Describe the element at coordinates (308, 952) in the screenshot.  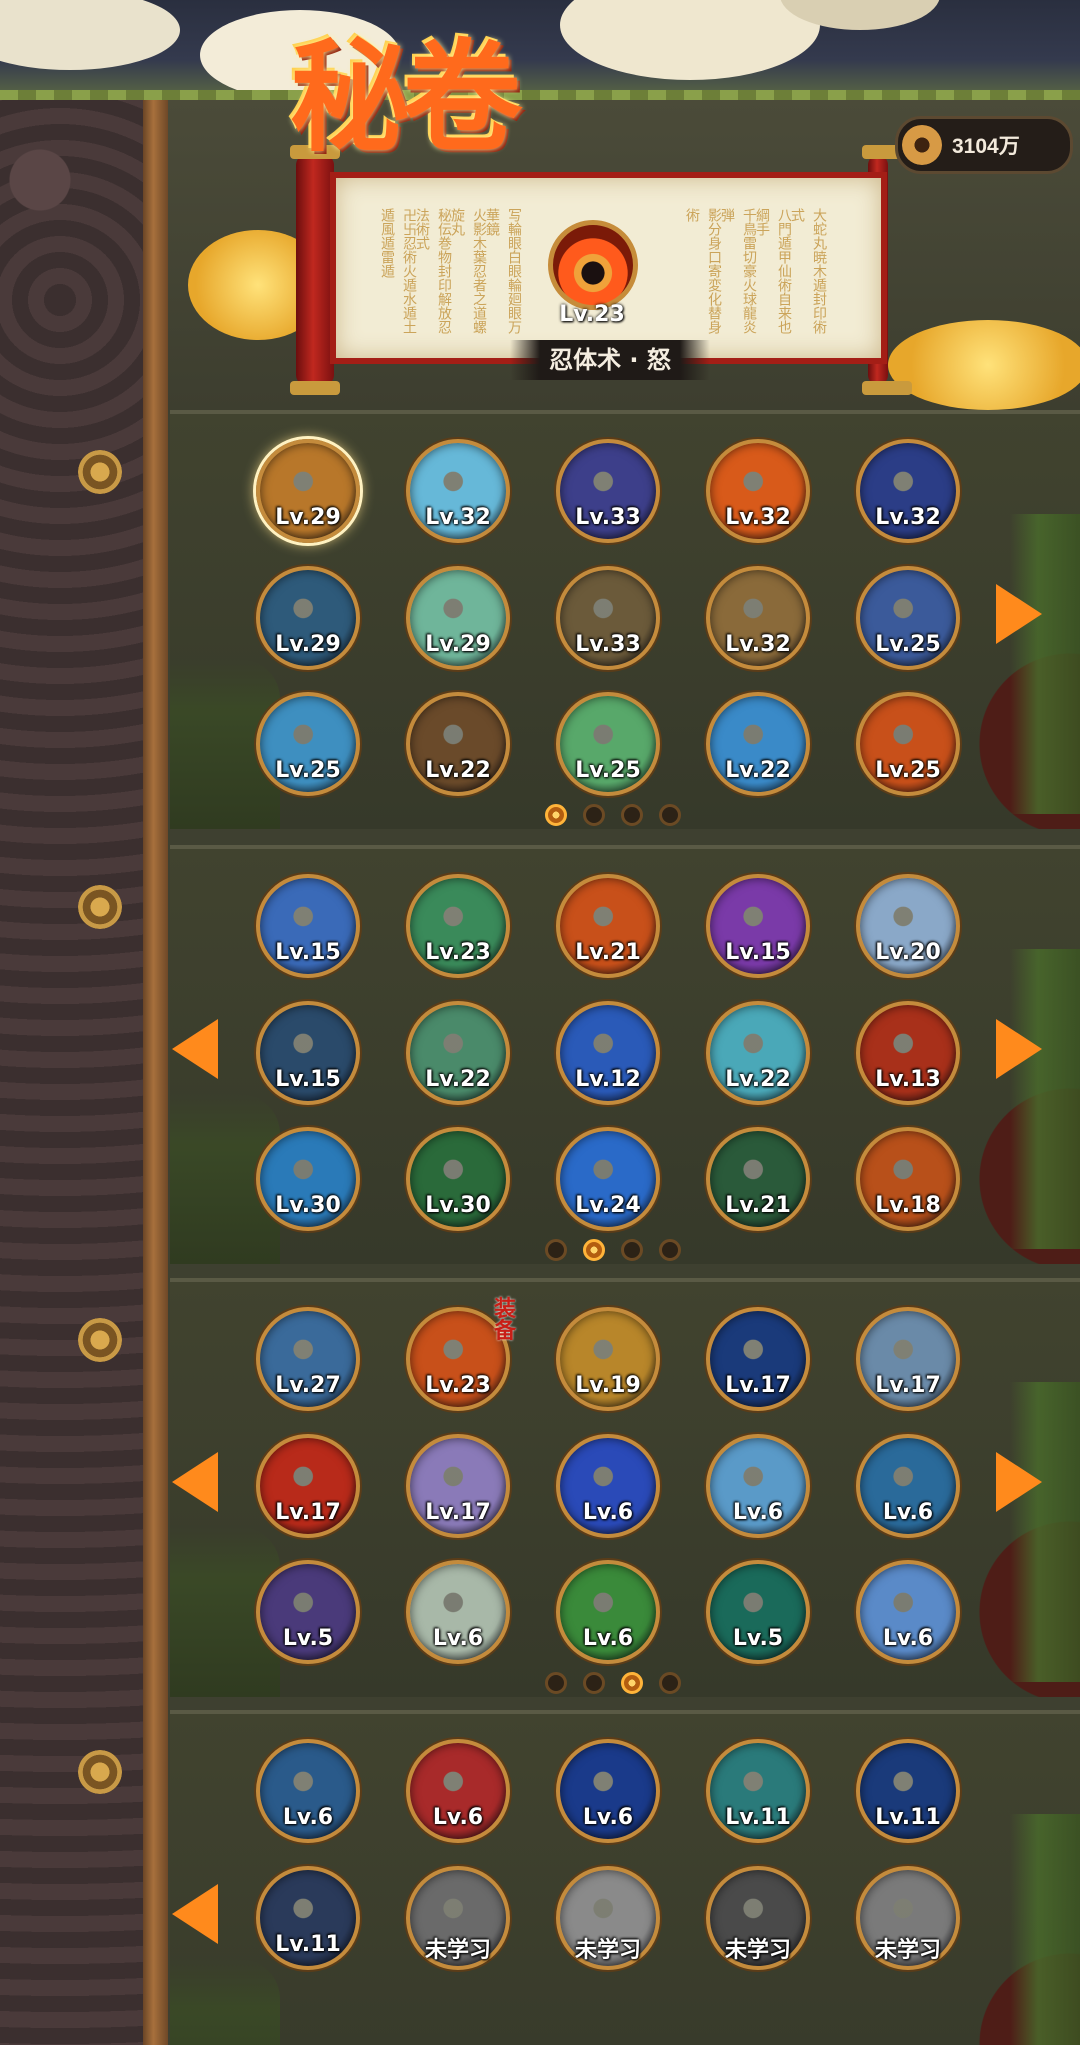
I see `skill-level: Lv.15` at that location.